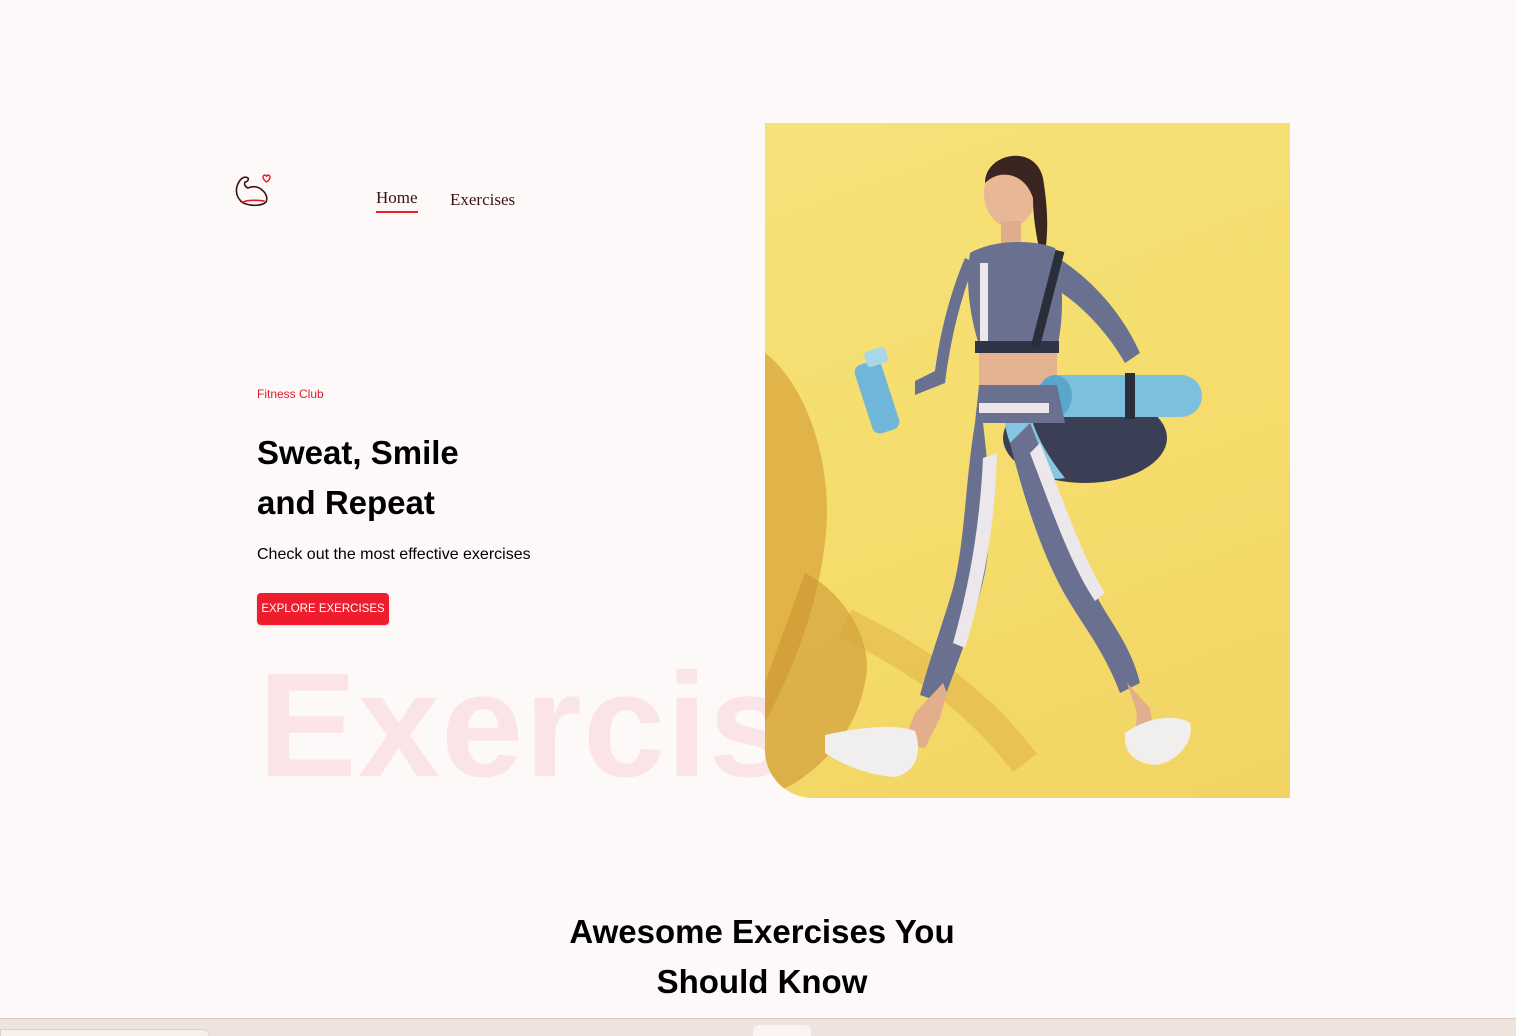 Image resolution: width=1516 pixels, height=1036 pixels. I want to click on hero-subtext: Check out the most effective exercises, so click(394, 554).